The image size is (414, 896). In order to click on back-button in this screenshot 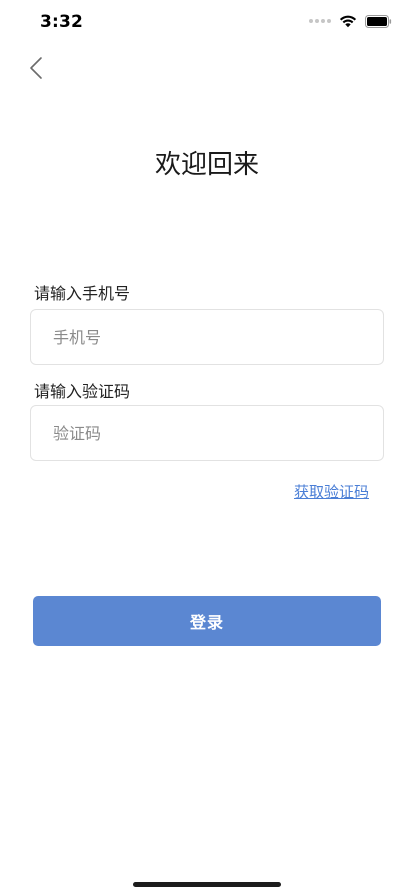, I will do `click(36, 68)`.